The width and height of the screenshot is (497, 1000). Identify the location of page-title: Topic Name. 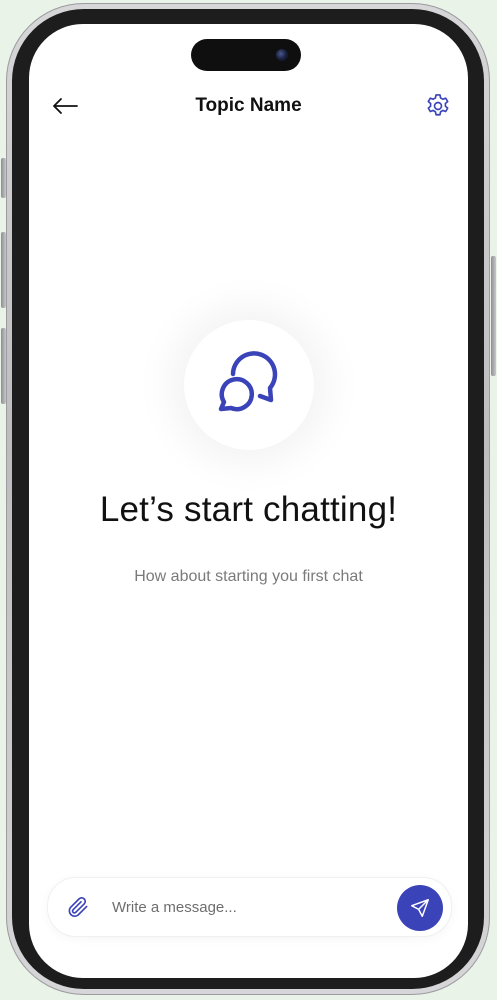
(248, 105).